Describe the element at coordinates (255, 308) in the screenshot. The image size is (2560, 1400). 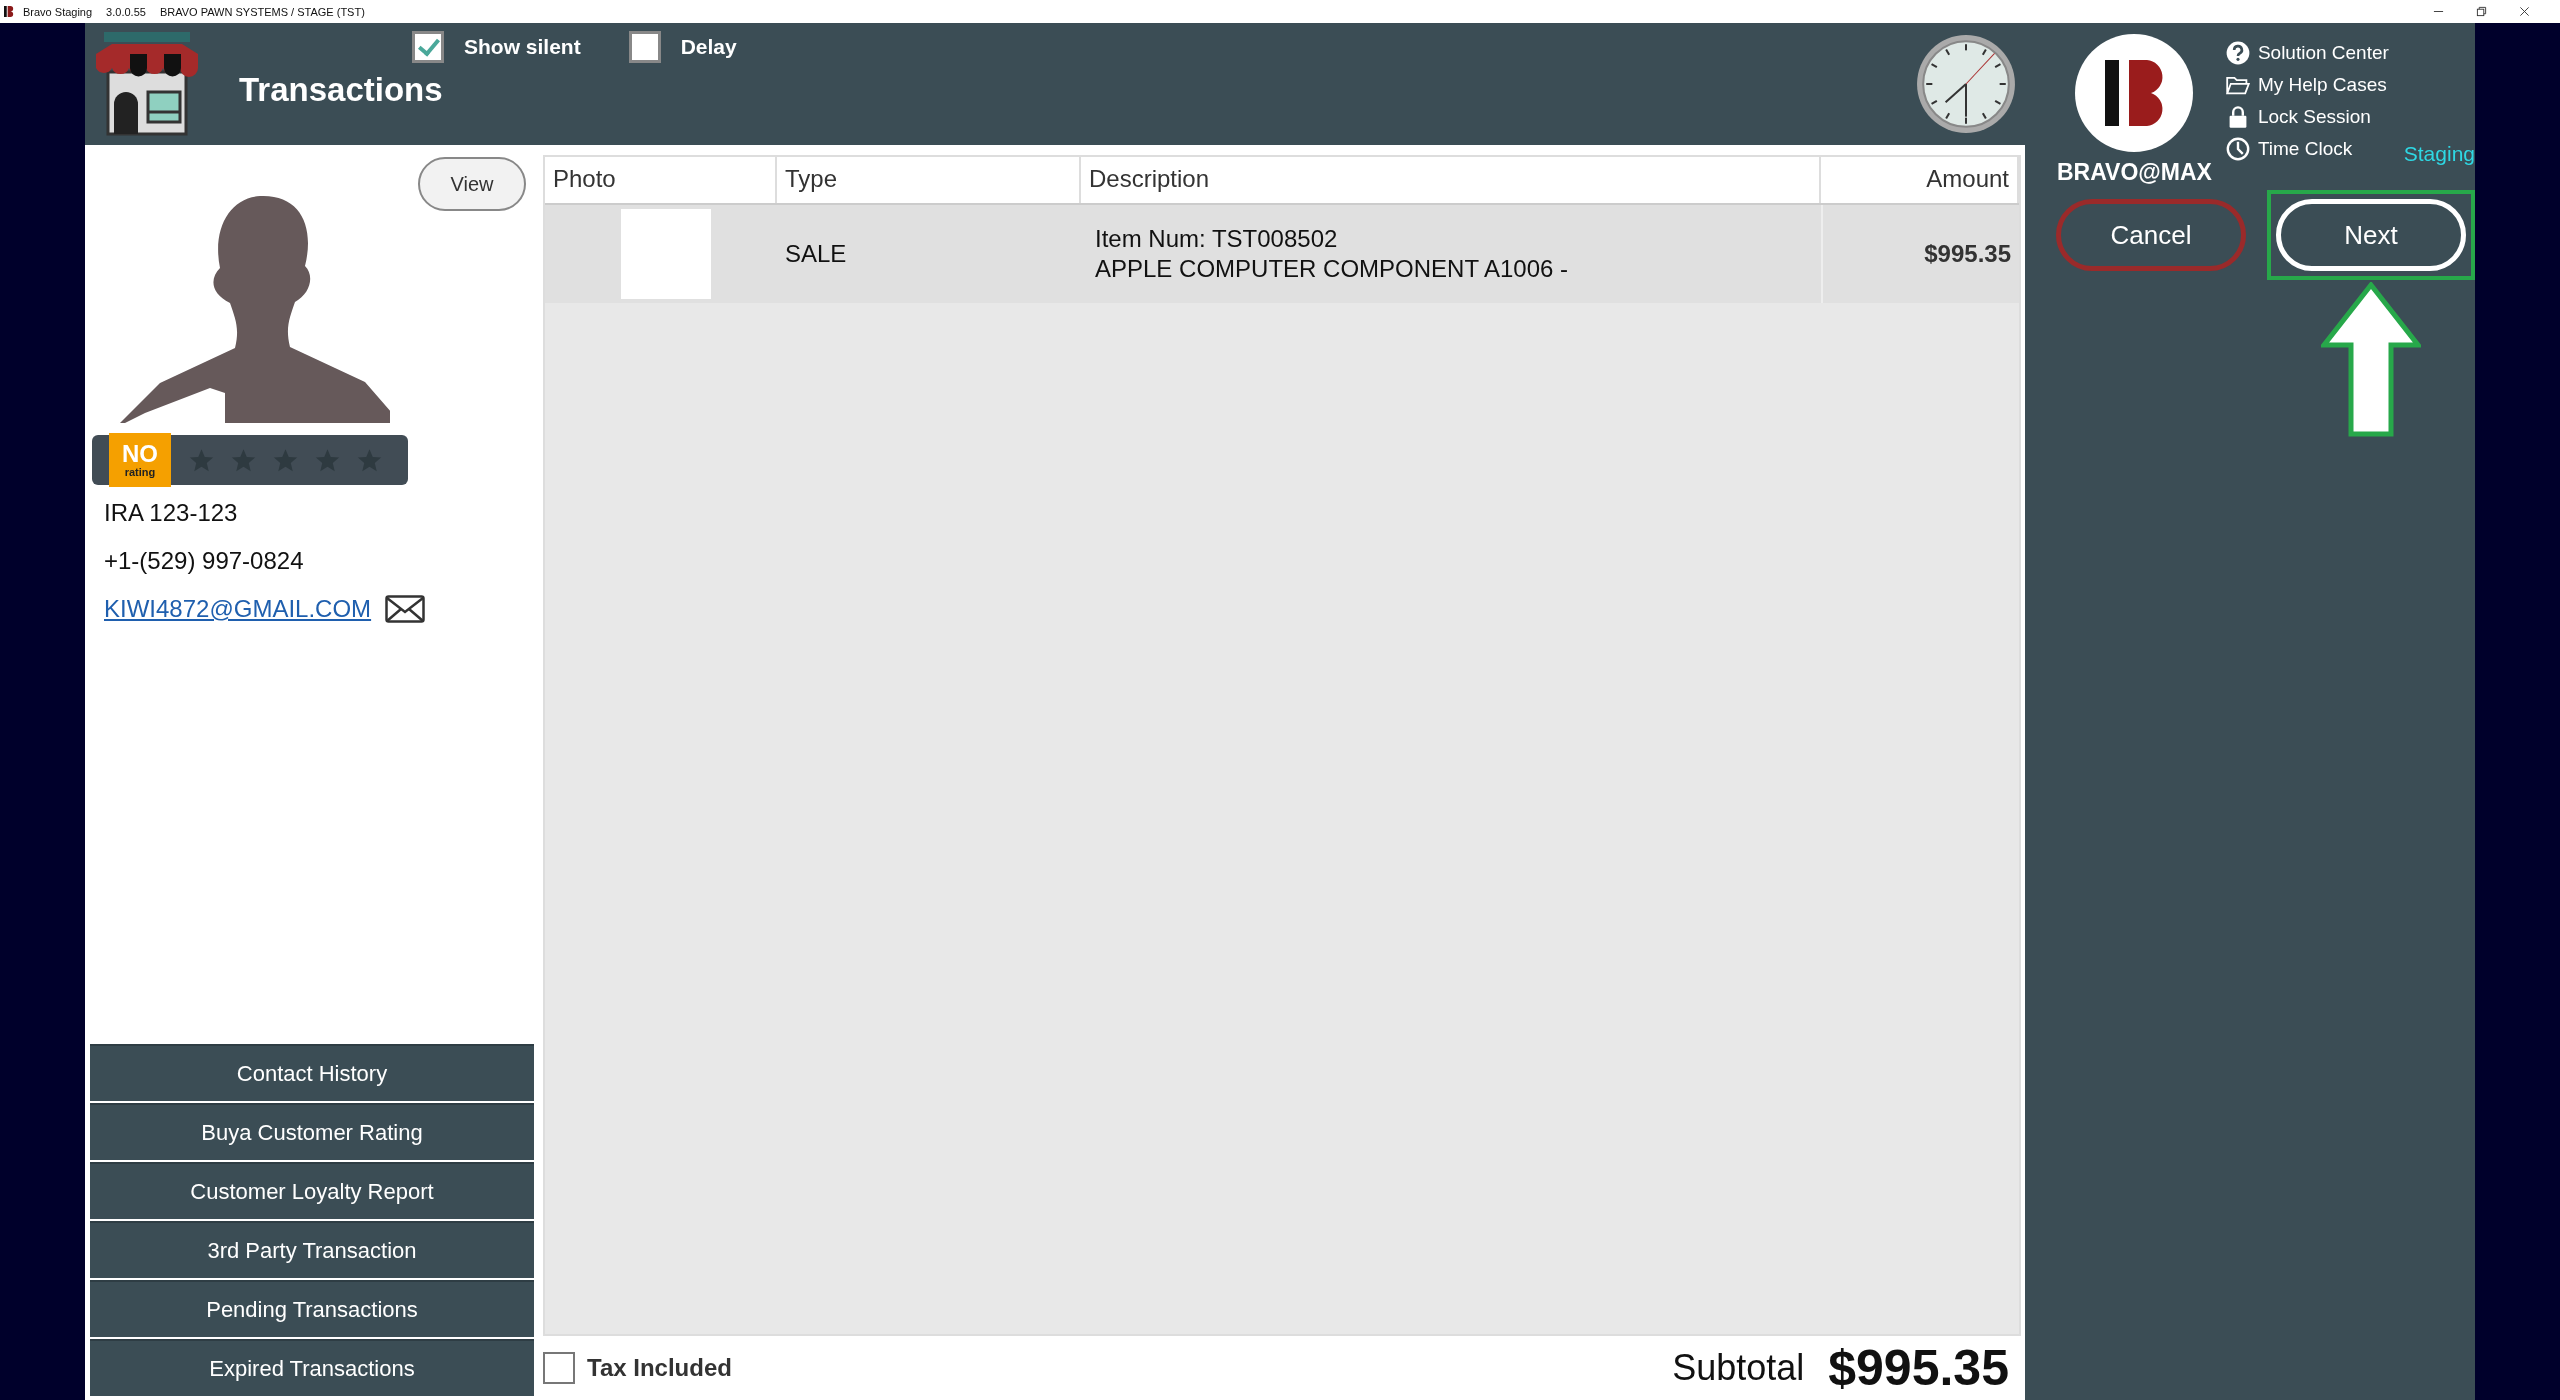
I see `person-silhouette-icon` at that location.